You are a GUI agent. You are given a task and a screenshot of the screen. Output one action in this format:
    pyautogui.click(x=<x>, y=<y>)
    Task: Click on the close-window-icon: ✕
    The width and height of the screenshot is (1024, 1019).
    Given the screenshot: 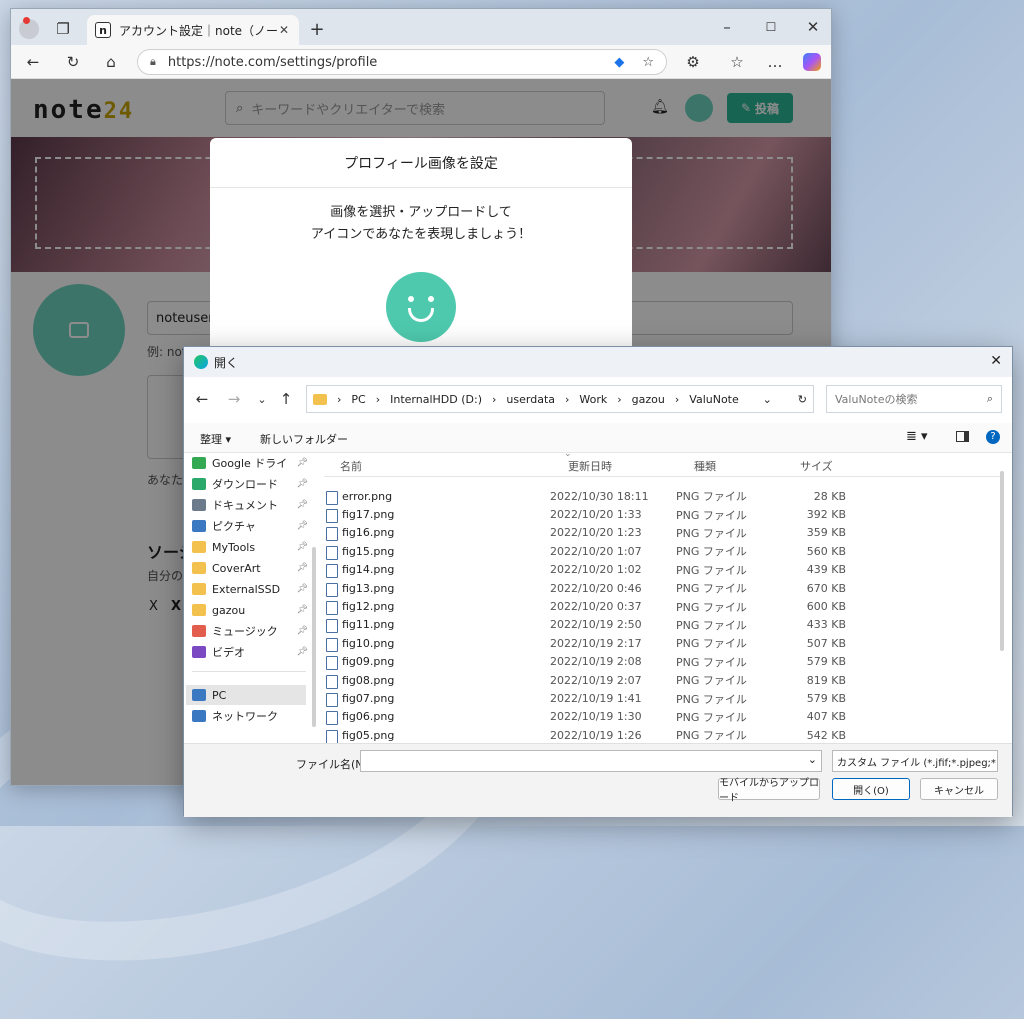 What is the action you would take?
    pyautogui.click(x=813, y=27)
    